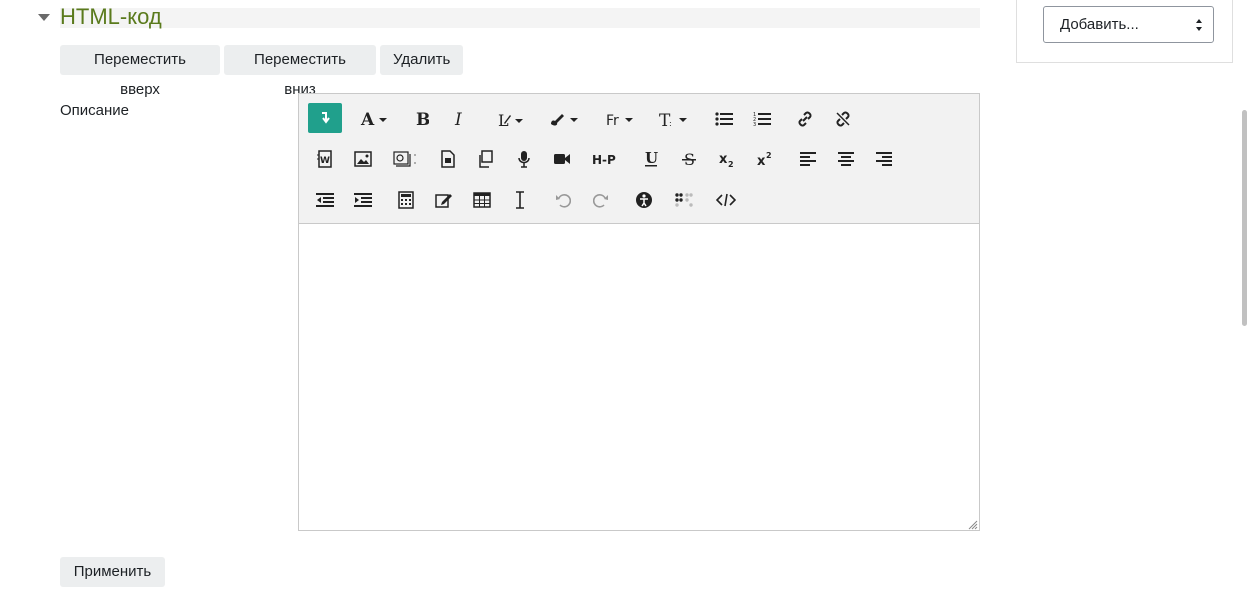 The width and height of the screenshot is (1250, 599). I want to click on svg-text: B, so click(422, 119).